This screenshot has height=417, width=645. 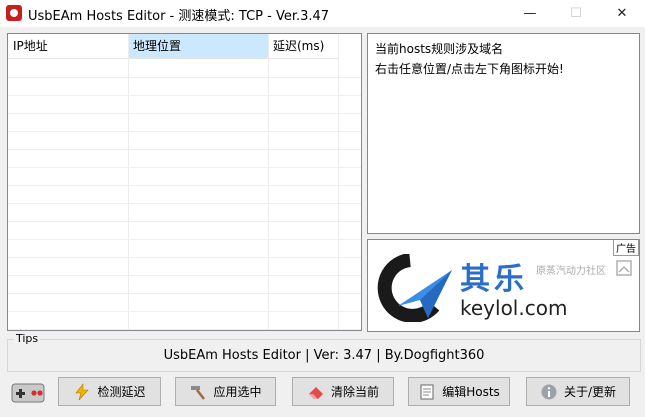 What do you see at coordinates (68, 46) in the screenshot?
I see `column-header-ip: IP地址` at bounding box center [68, 46].